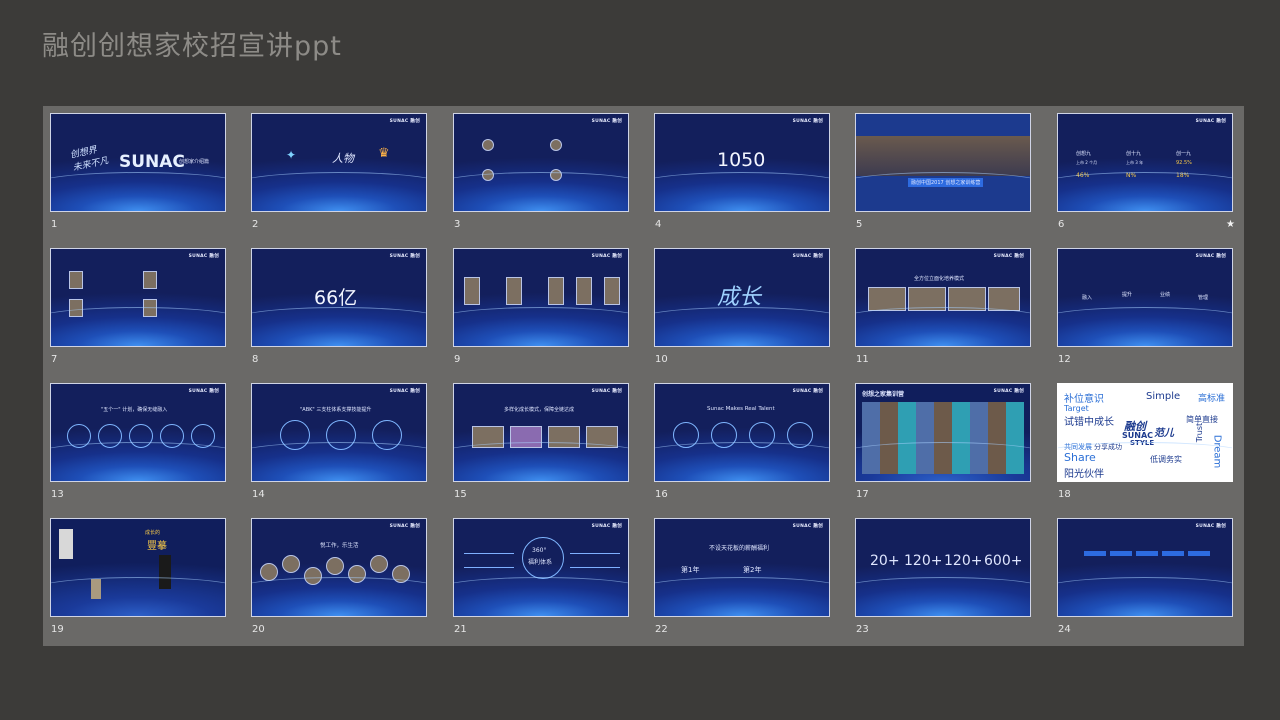 This screenshot has width=1280, height=720. What do you see at coordinates (1145, 297) in the screenshot?
I see `slide-thumbnail-12: SUNAC 融创 融入 提升 业绩 管理` at bounding box center [1145, 297].